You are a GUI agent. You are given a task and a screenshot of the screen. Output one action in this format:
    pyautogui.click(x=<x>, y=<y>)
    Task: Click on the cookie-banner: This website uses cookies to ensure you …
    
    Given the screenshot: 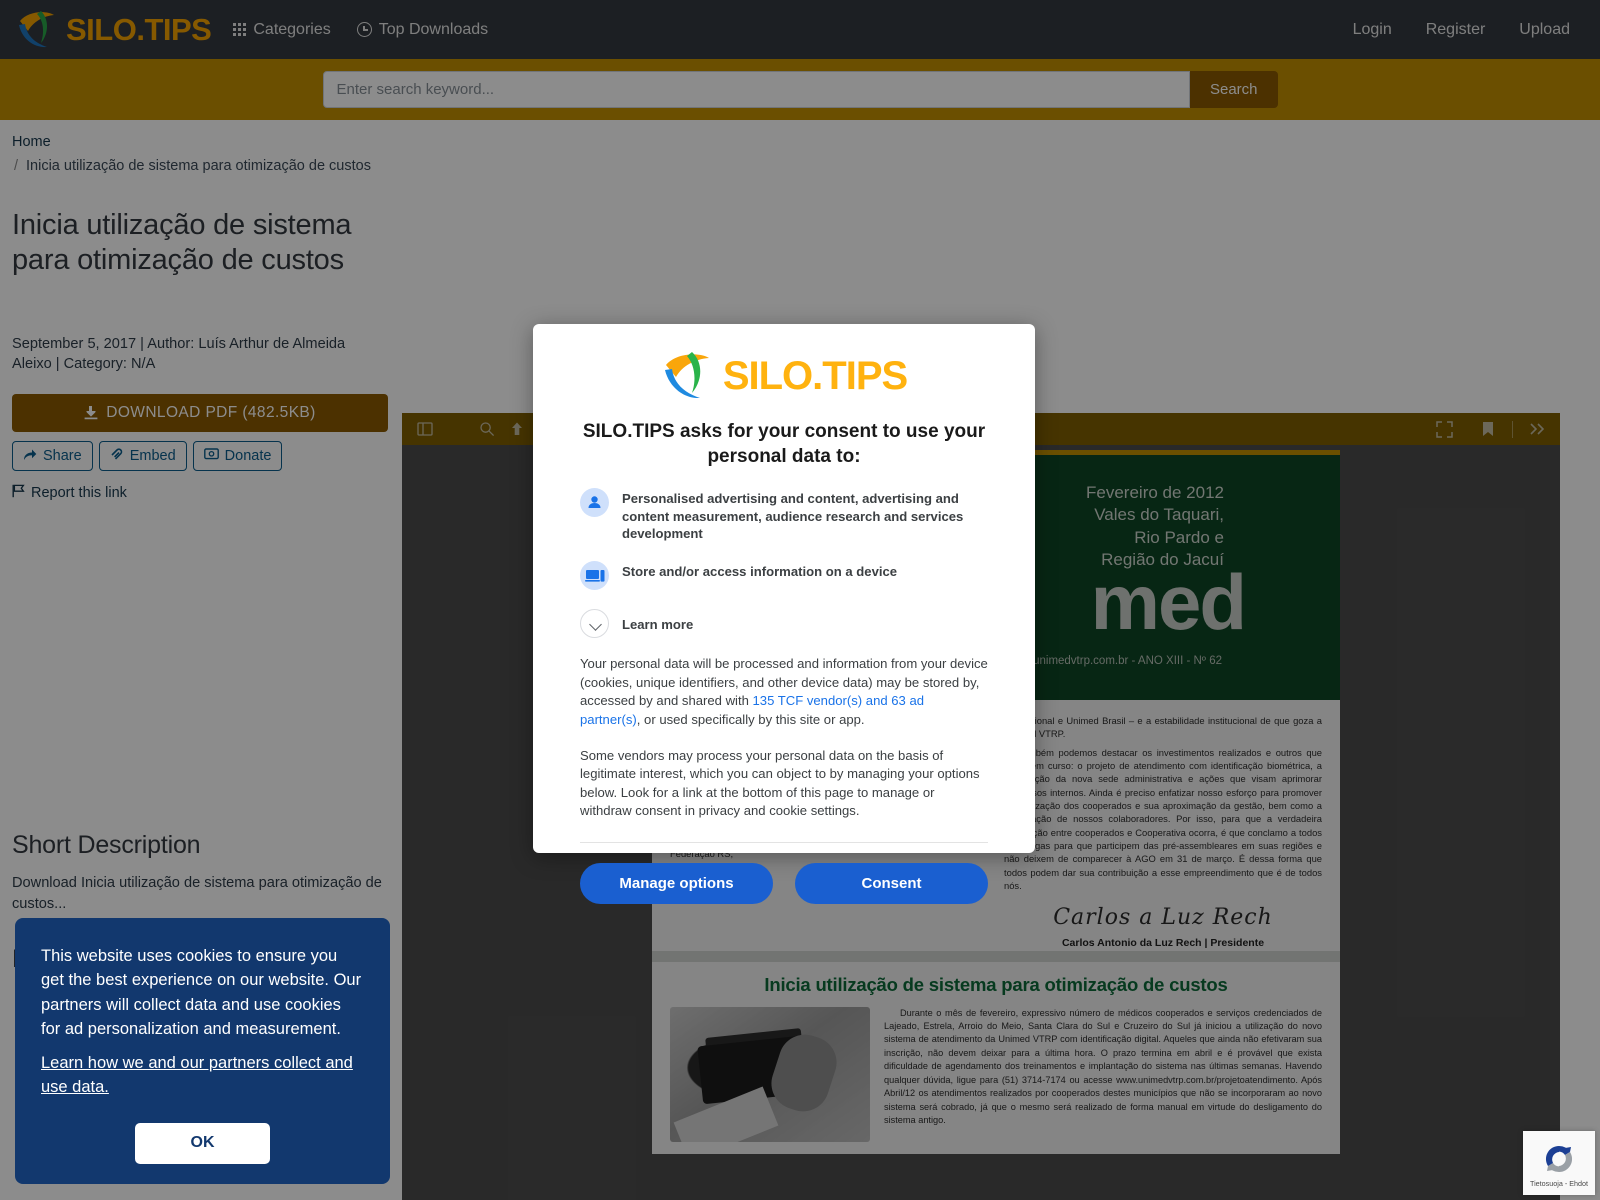 What is the action you would take?
    pyautogui.click(x=202, y=1051)
    